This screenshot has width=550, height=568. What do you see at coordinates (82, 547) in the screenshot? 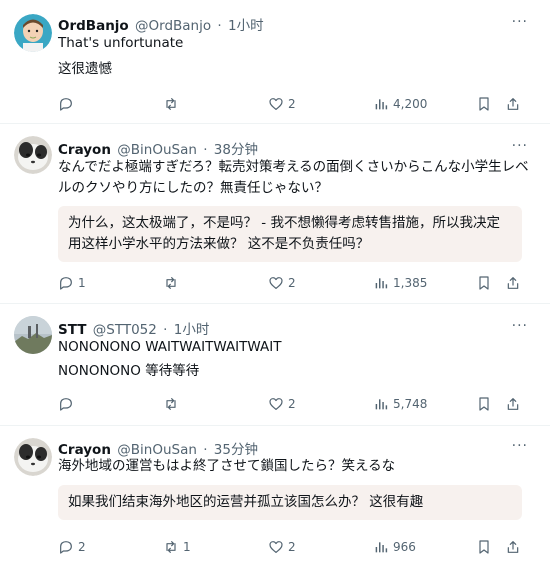
I see `reply-count: 2` at bounding box center [82, 547].